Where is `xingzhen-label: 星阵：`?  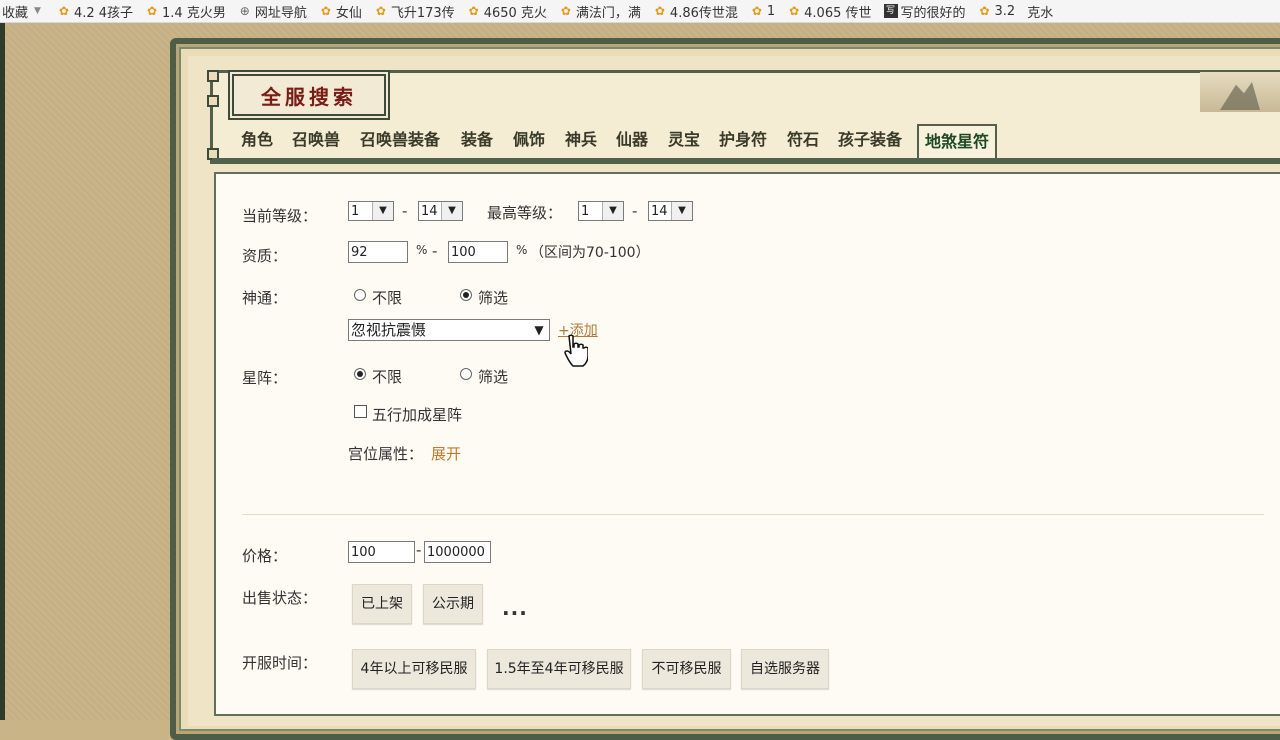
xingzhen-label: 星阵： is located at coordinates (265, 378).